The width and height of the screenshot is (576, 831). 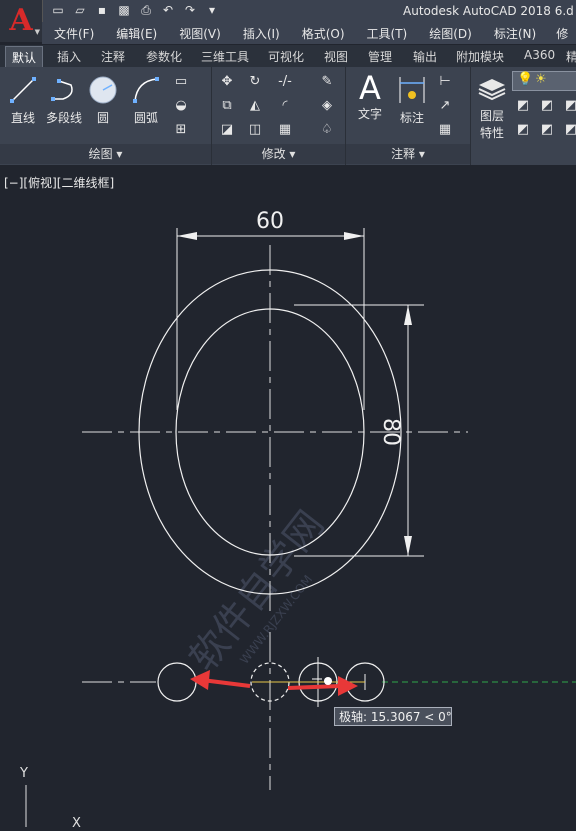 I want to click on erase-icon: ✎, so click(x=327, y=81).